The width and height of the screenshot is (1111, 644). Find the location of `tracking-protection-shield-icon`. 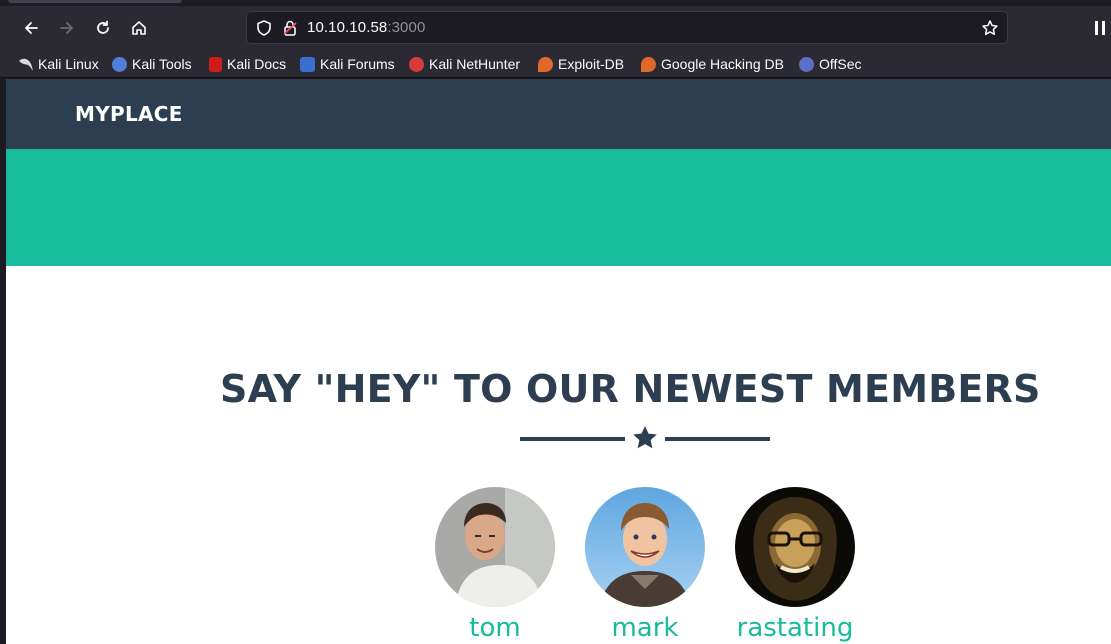

tracking-protection-shield-icon is located at coordinates (264, 28).